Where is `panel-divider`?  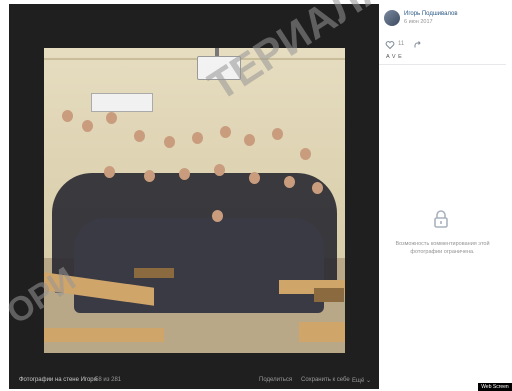 panel-divider is located at coordinates (442, 64).